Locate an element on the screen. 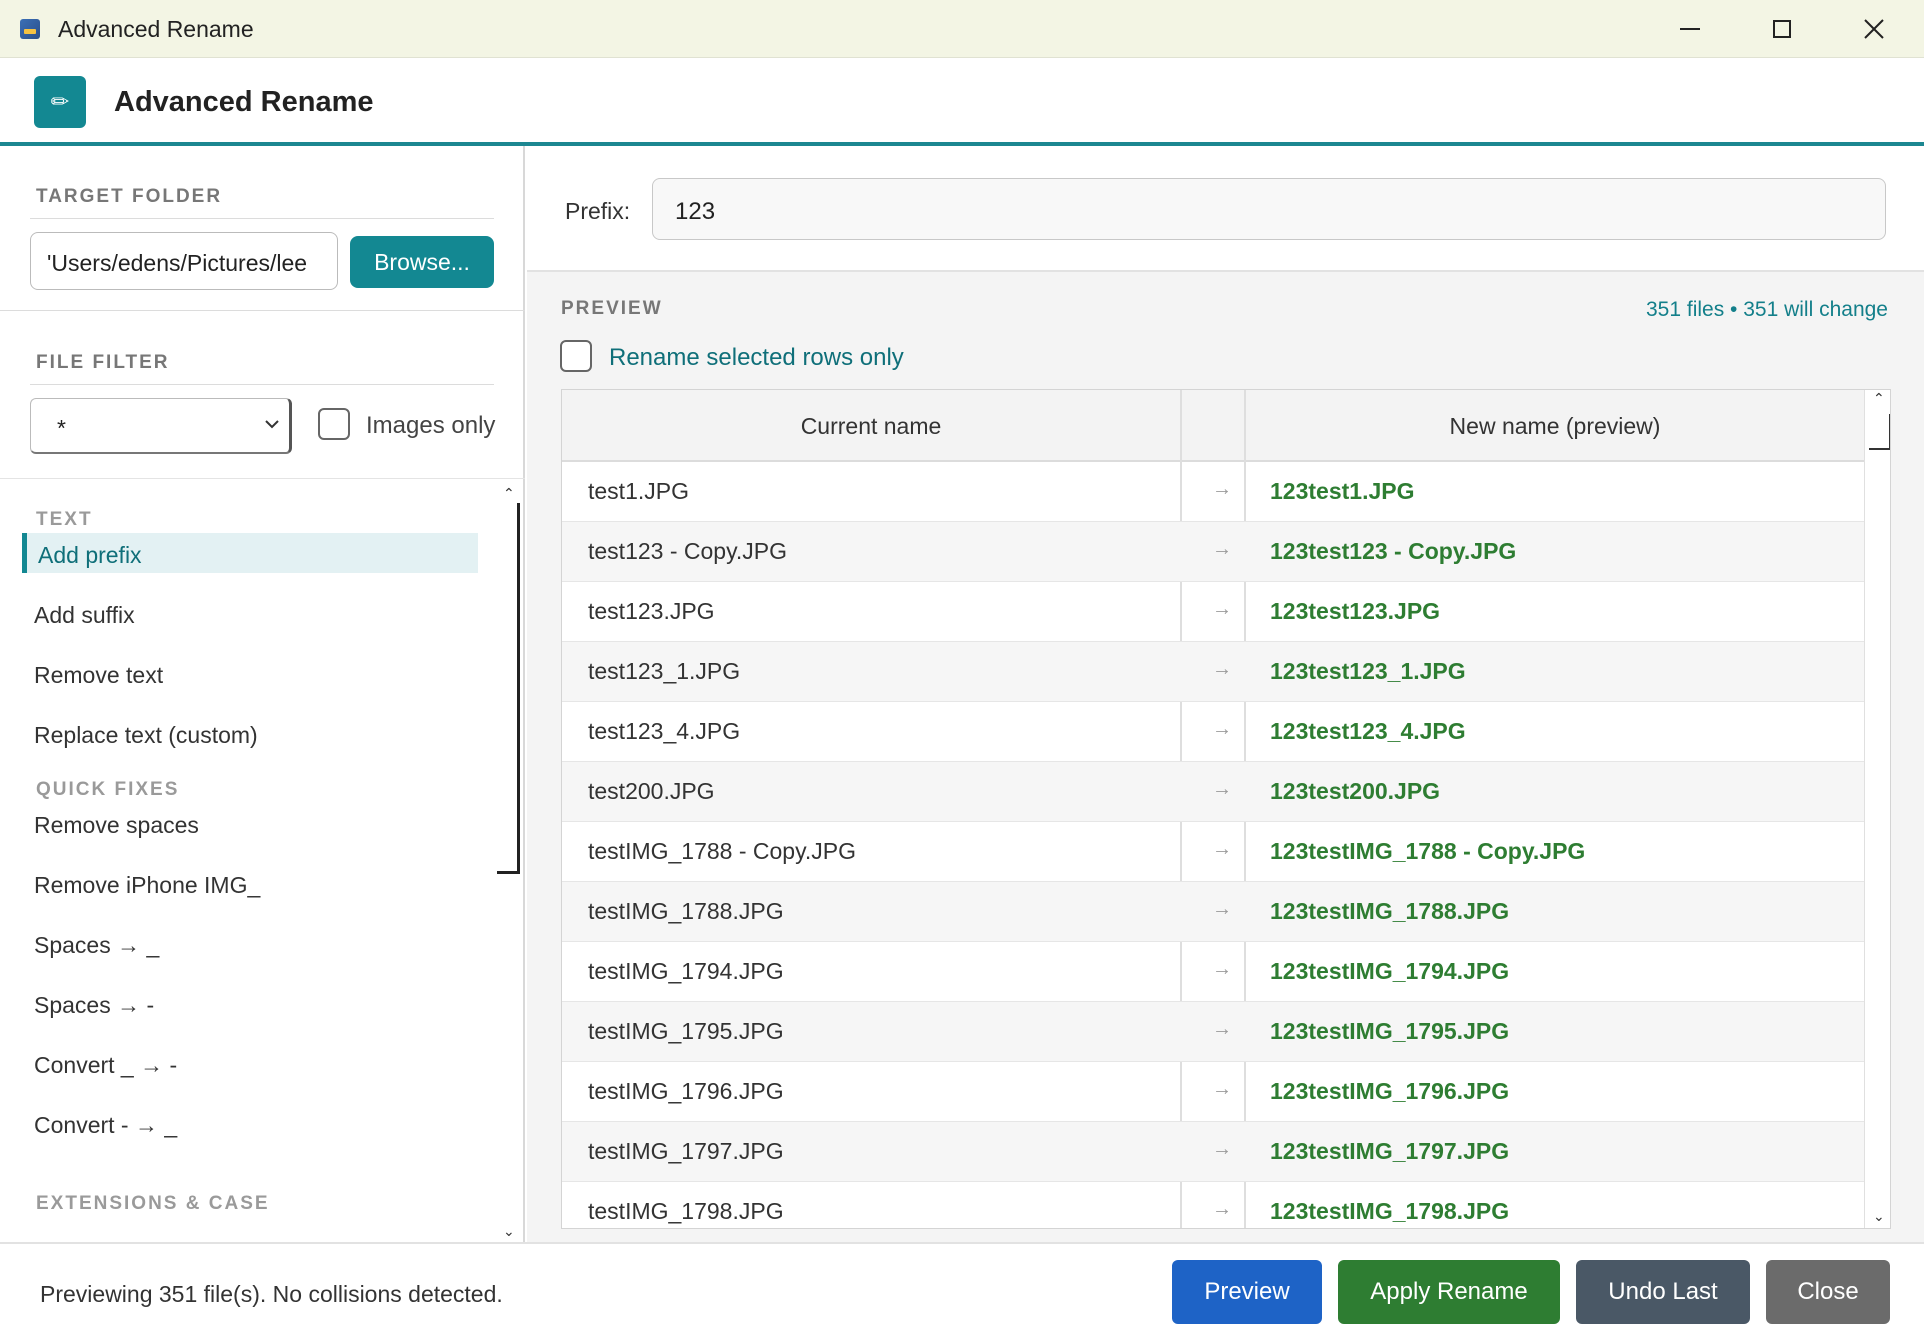 The width and height of the screenshot is (1924, 1340). column-header-arrow is located at coordinates (1213, 426).